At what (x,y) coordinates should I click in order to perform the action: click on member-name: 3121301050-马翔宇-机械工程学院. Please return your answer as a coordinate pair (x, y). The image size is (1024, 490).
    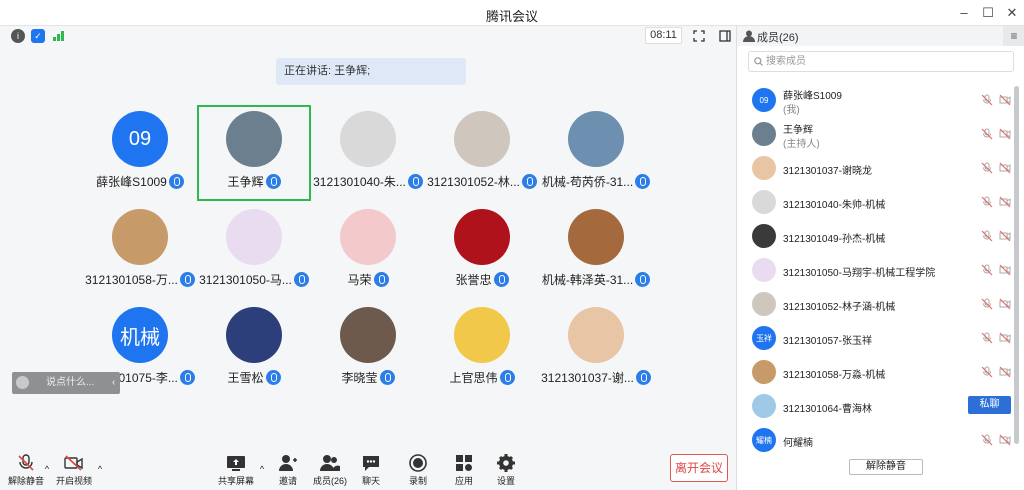
    Looking at the image, I should click on (859, 273).